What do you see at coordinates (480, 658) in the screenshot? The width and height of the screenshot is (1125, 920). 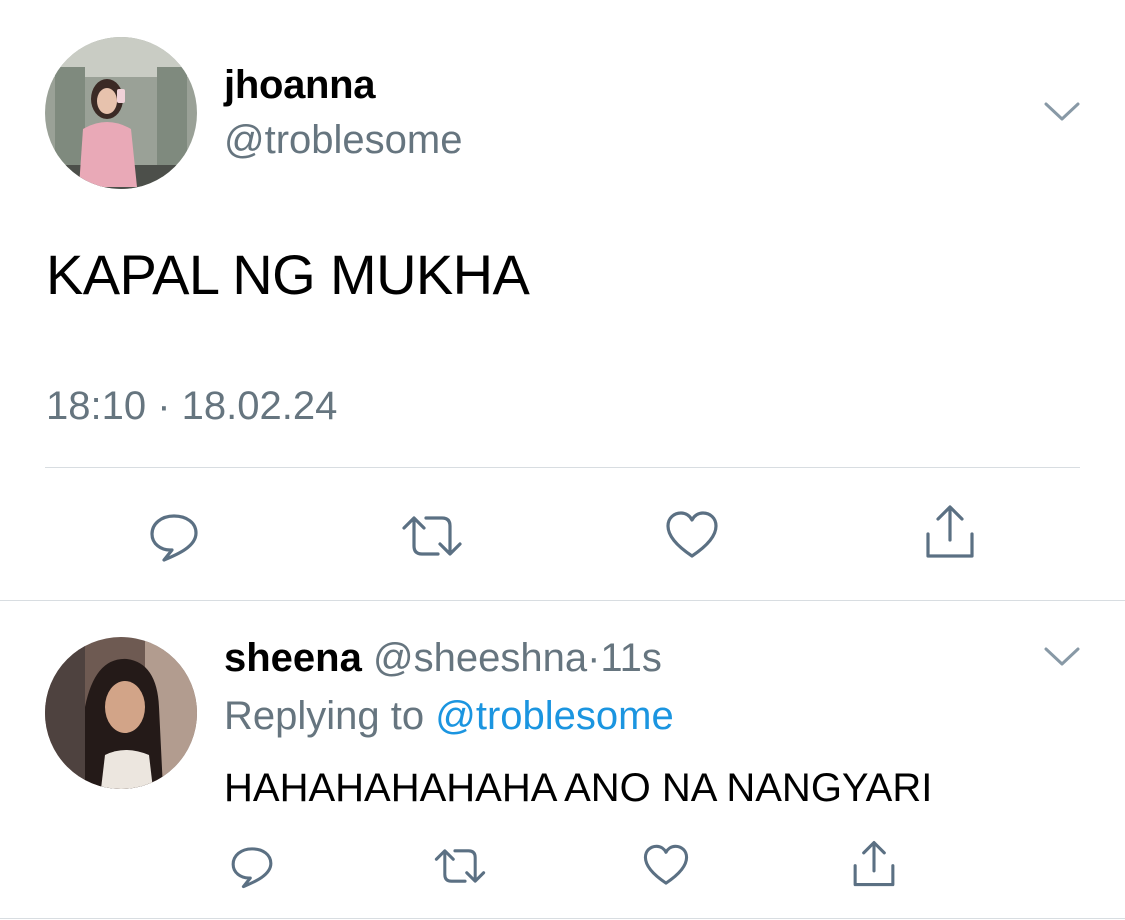 I see `reply-handle: @sheeshna` at bounding box center [480, 658].